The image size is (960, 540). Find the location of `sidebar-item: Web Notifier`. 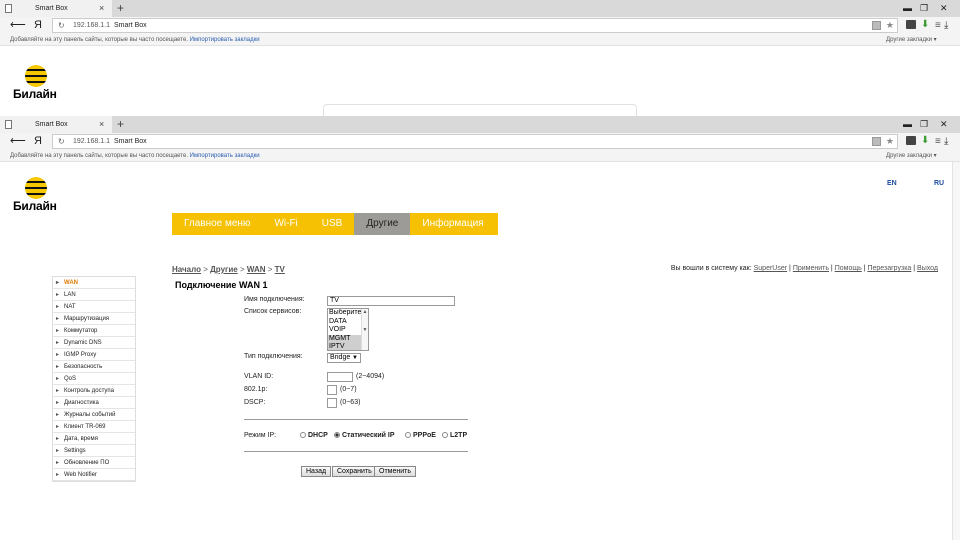

sidebar-item: Web Notifier is located at coordinates (94, 475).